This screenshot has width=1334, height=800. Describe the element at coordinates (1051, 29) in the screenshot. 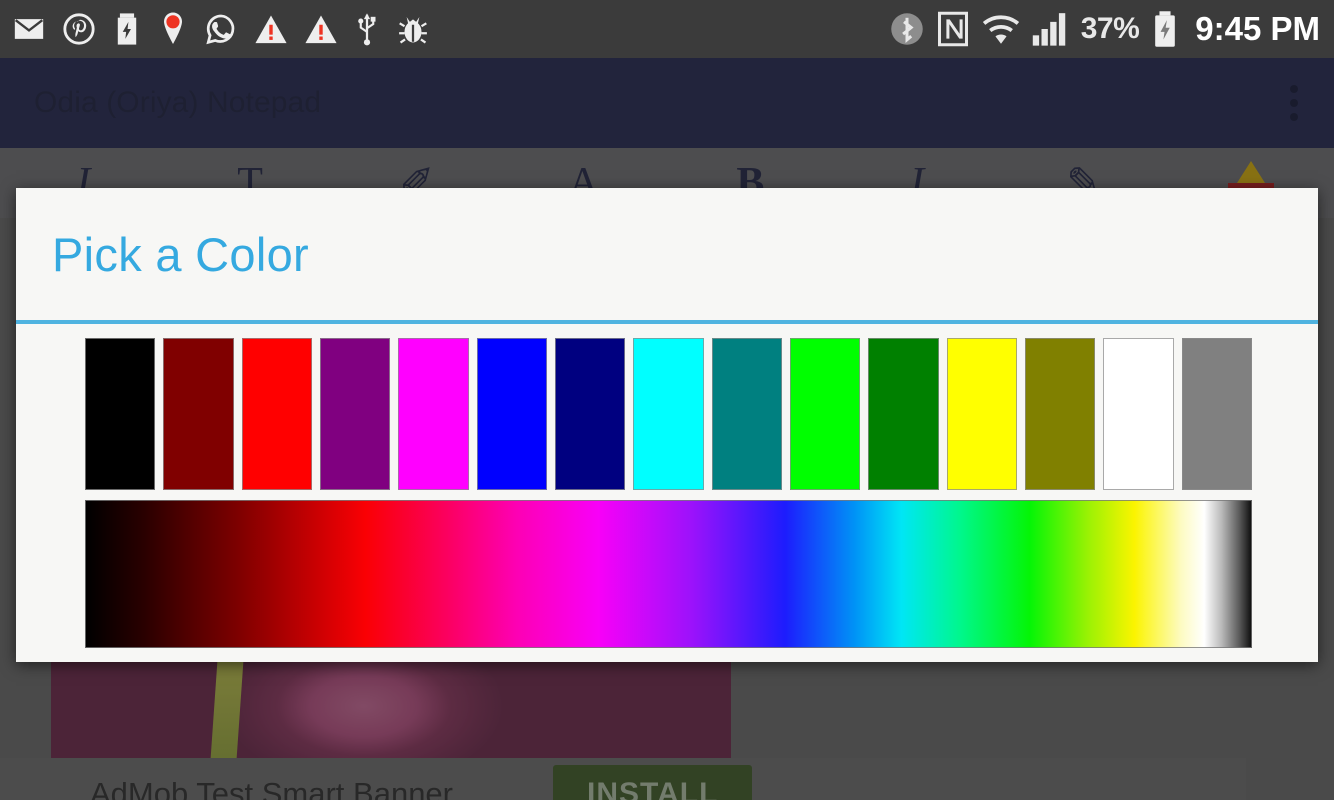

I see `cell-signal-icon` at that location.